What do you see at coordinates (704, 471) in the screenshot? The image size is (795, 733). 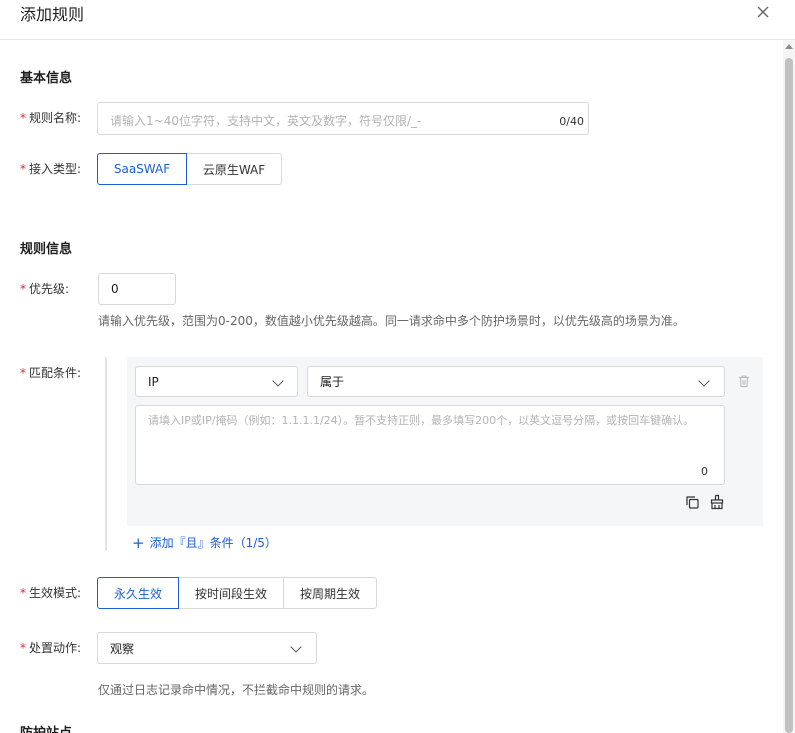 I see `condition-values-counter: 0` at bounding box center [704, 471].